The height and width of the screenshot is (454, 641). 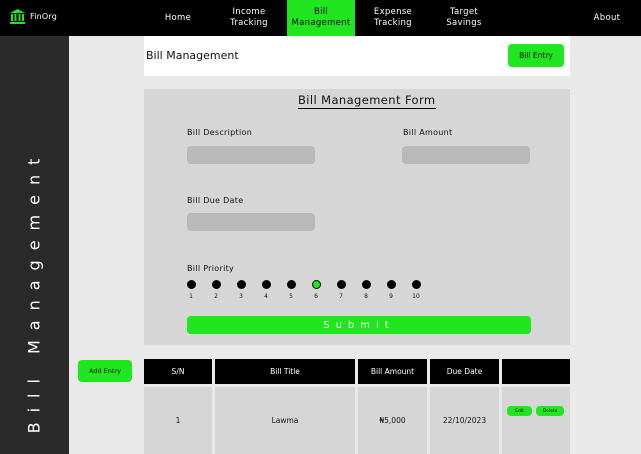 I want to click on page-header: Bill Management Bill Entry, so click(x=357, y=56).